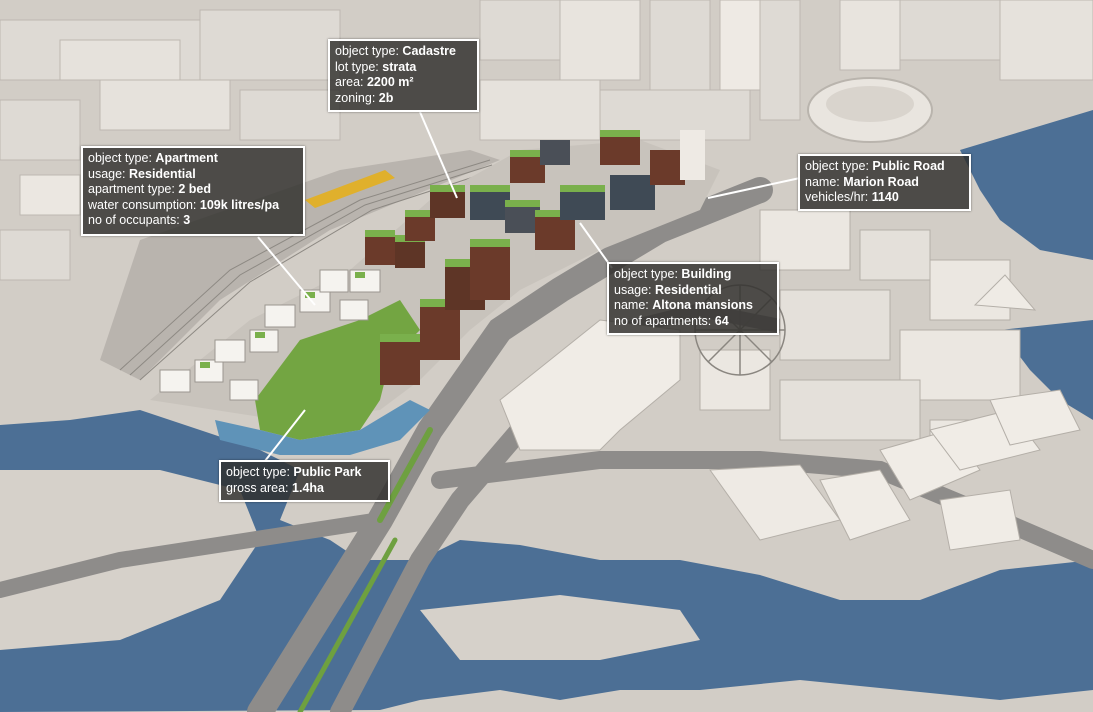  I want to click on row-value: 3, so click(187, 220).